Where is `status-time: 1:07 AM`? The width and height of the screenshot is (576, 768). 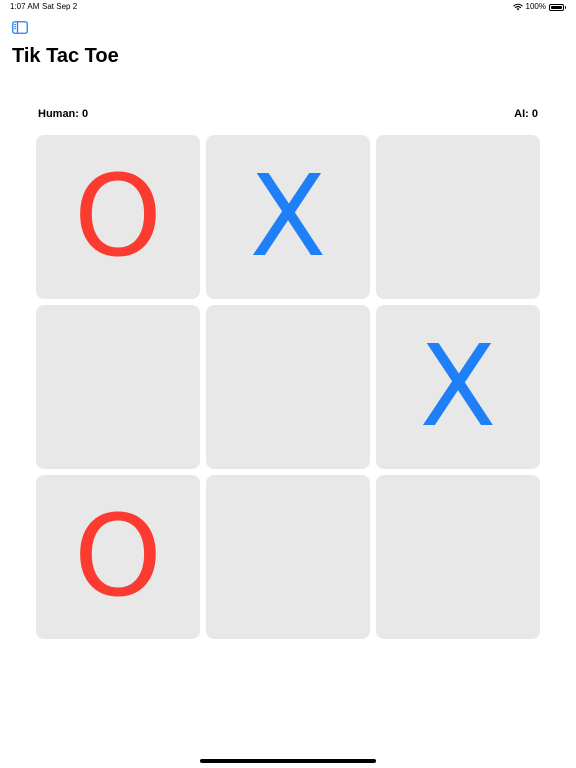 status-time: 1:07 AM is located at coordinates (25, 6).